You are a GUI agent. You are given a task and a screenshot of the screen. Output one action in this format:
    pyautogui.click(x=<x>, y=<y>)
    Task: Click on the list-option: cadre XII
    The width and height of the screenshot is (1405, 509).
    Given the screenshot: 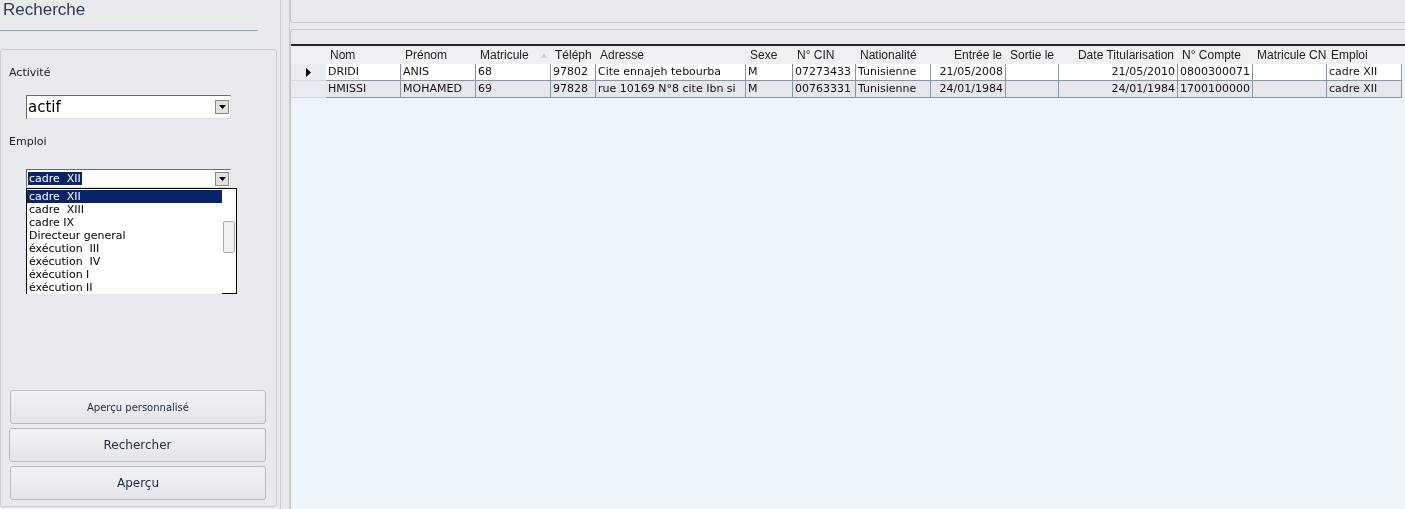 What is the action you would take?
    pyautogui.click(x=124, y=196)
    